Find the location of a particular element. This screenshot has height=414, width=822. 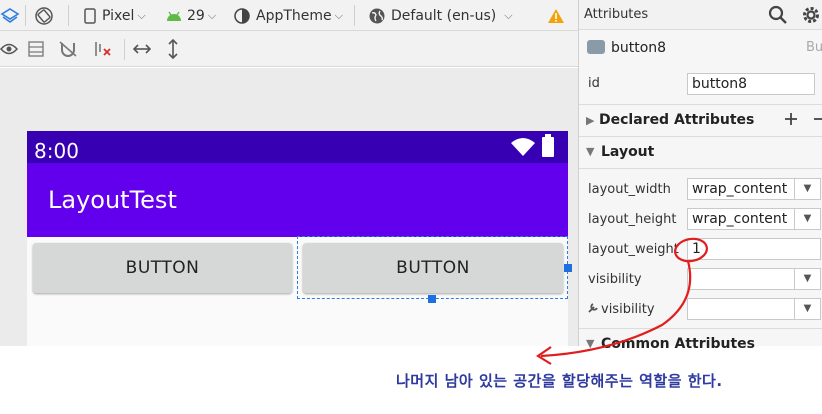

annotation-circle is located at coordinates (691, 250).